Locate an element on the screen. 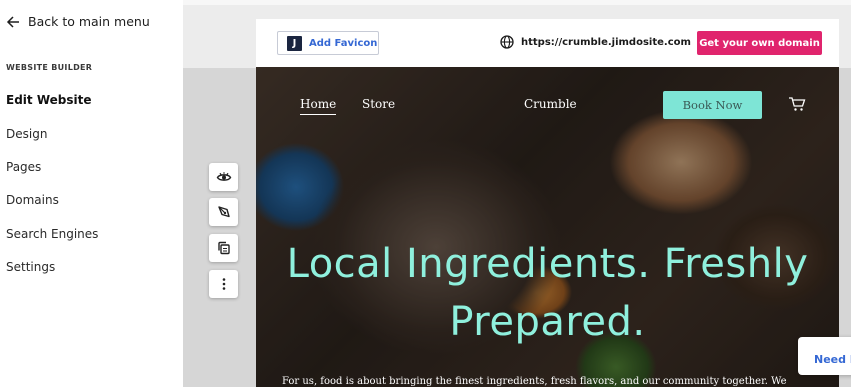 The height and width of the screenshot is (387, 851). site-brand: Crumble is located at coordinates (550, 104).